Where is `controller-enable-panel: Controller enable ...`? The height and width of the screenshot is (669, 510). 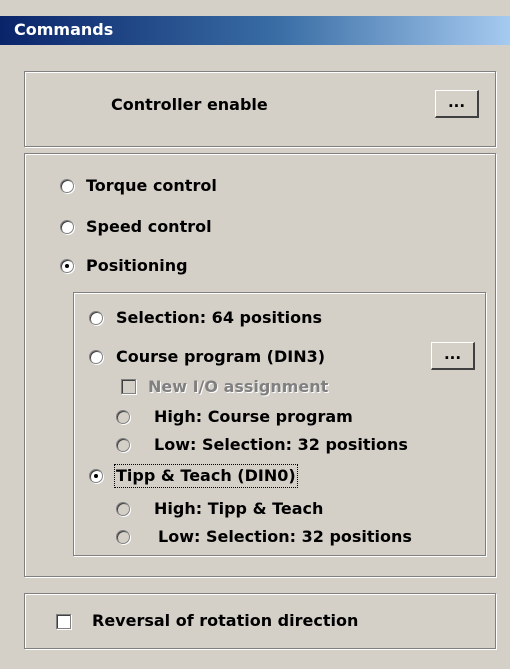
controller-enable-panel: Controller enable ... is located at coordinates (260, 109).